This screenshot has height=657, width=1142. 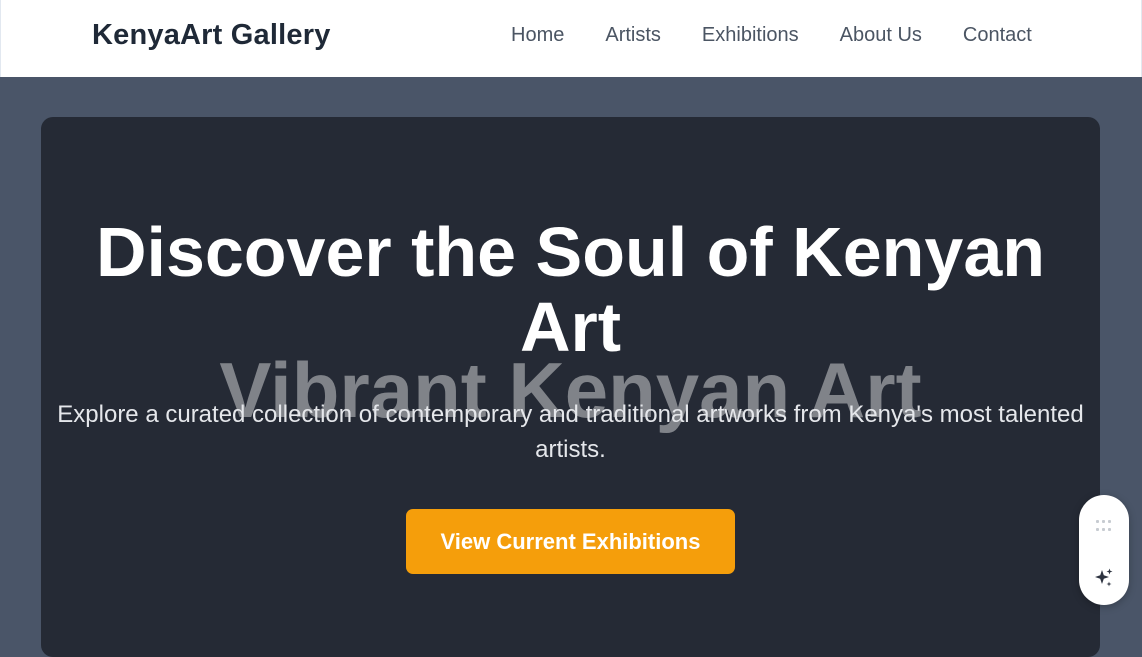 I want to click on nav-link-exhibitions: Exhibitions, so click(x=750, y=35).